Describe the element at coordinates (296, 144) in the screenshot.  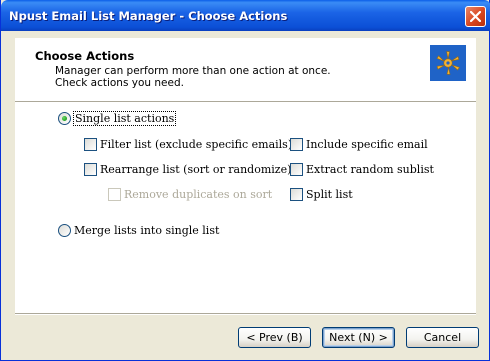
I see `include-specific-email-checkbox` at that location.